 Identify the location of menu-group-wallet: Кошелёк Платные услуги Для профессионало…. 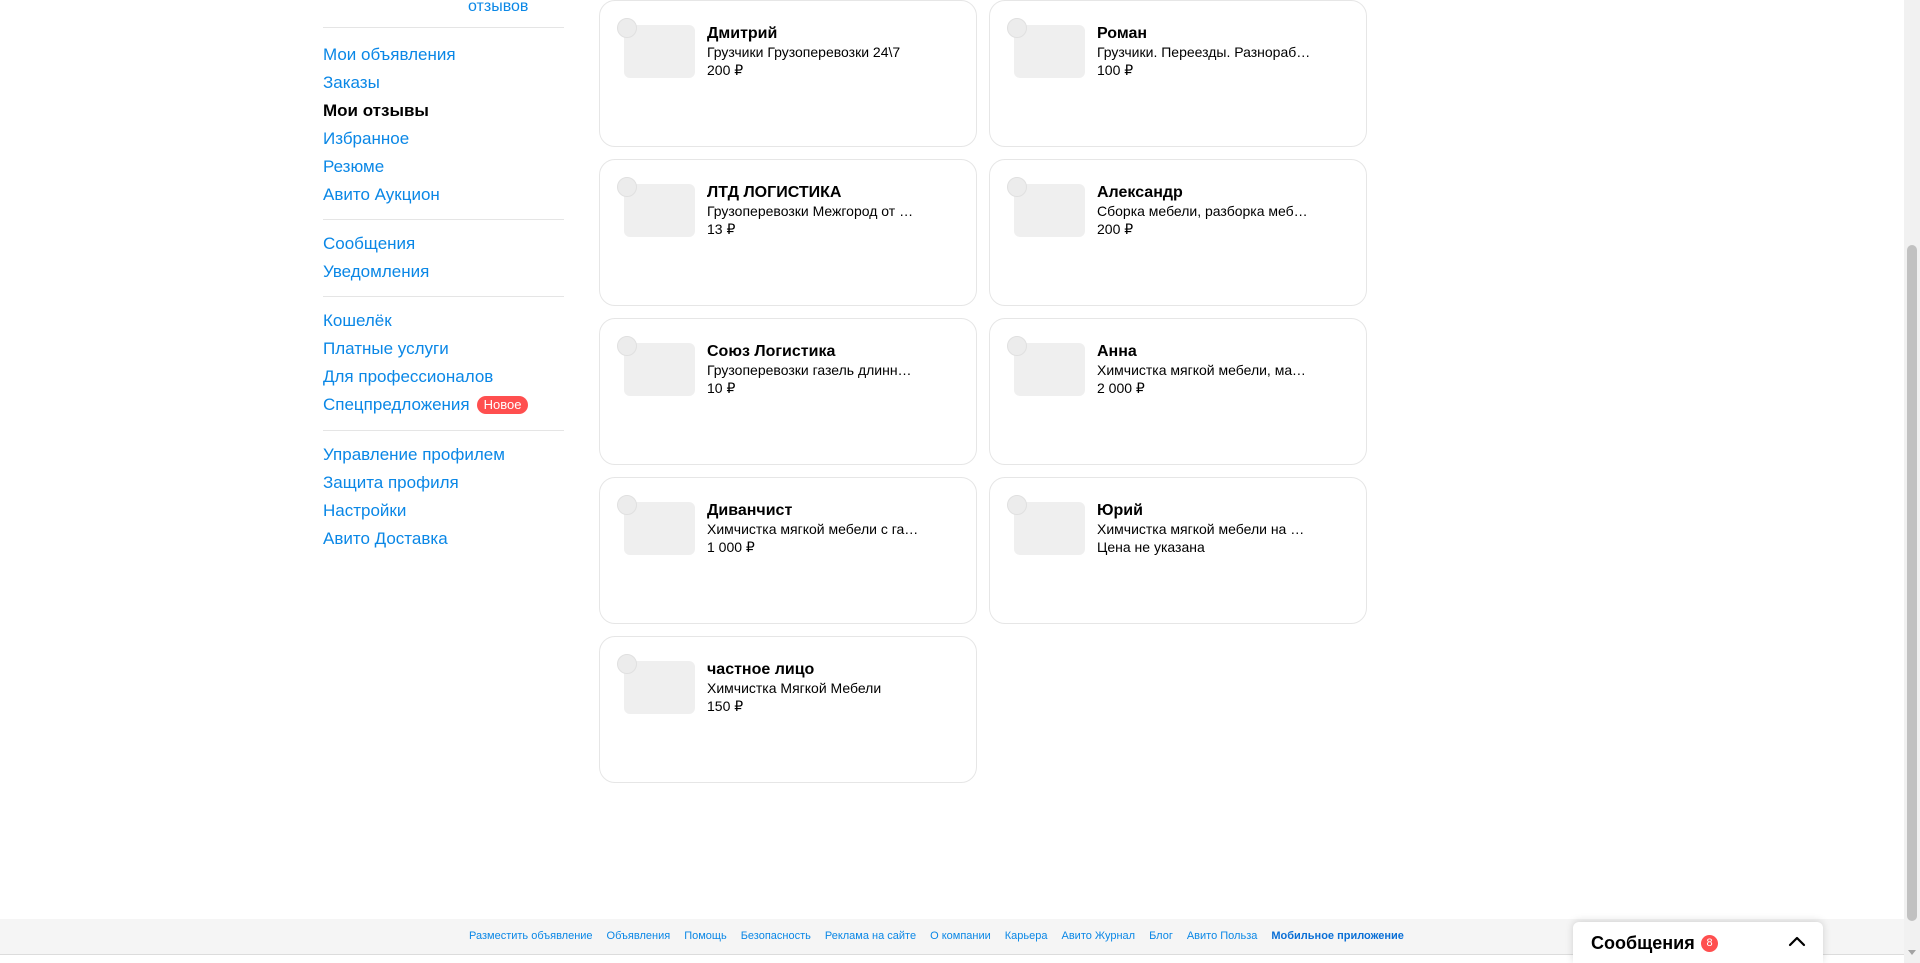
(443, 363).